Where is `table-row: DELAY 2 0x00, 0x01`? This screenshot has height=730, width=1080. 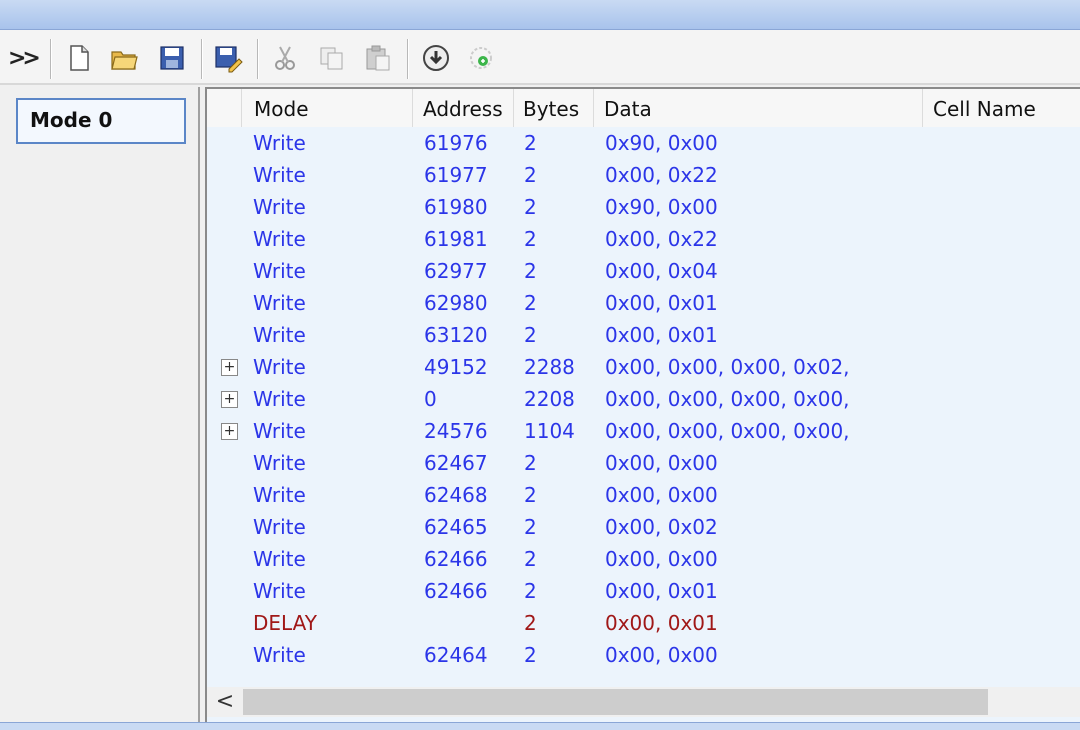
table-row: DELAY 2 0x00, 0x01 is located at coordinates (643, 623).